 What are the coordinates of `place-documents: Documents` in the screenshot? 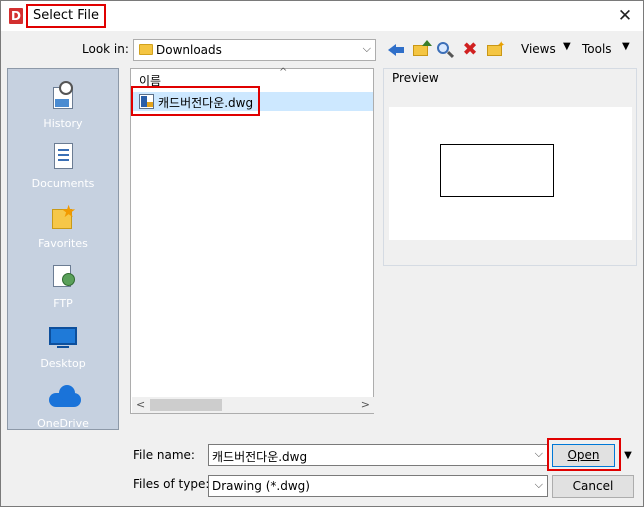 It's located at (63, 163).